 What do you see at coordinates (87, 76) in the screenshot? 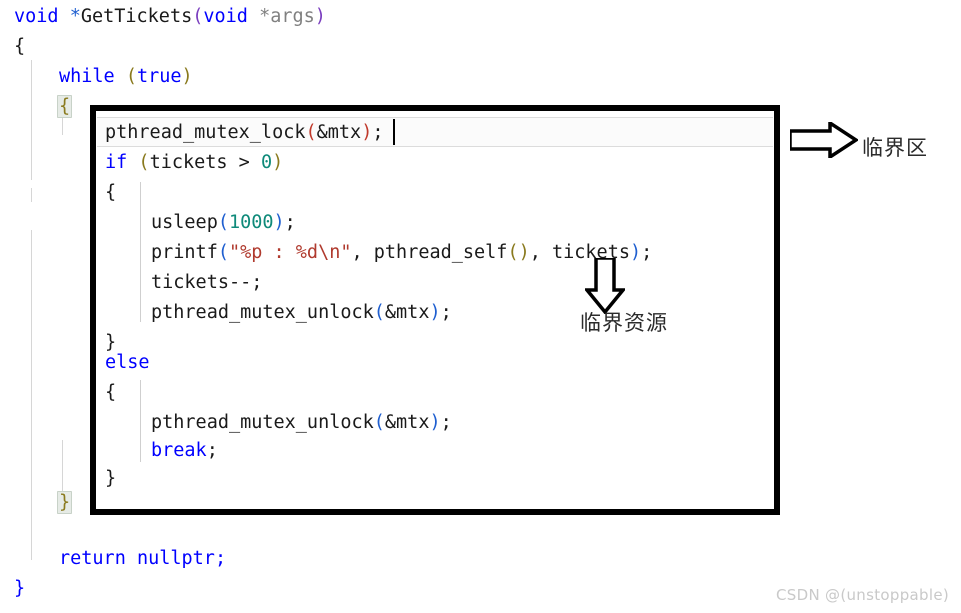
I see `token-keyword-while: while` at bounding box center [87, 76].